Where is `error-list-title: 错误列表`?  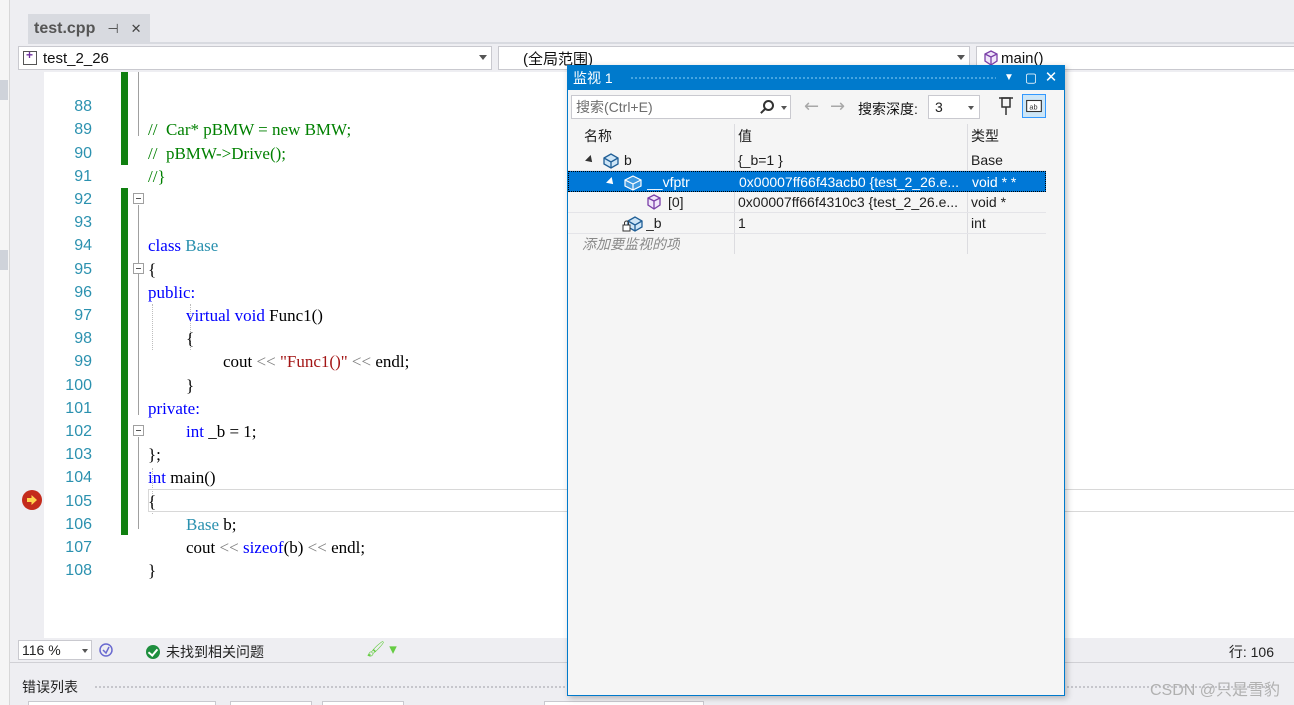 error-list-title: 错误列表 is located at coordinates (50, 687).